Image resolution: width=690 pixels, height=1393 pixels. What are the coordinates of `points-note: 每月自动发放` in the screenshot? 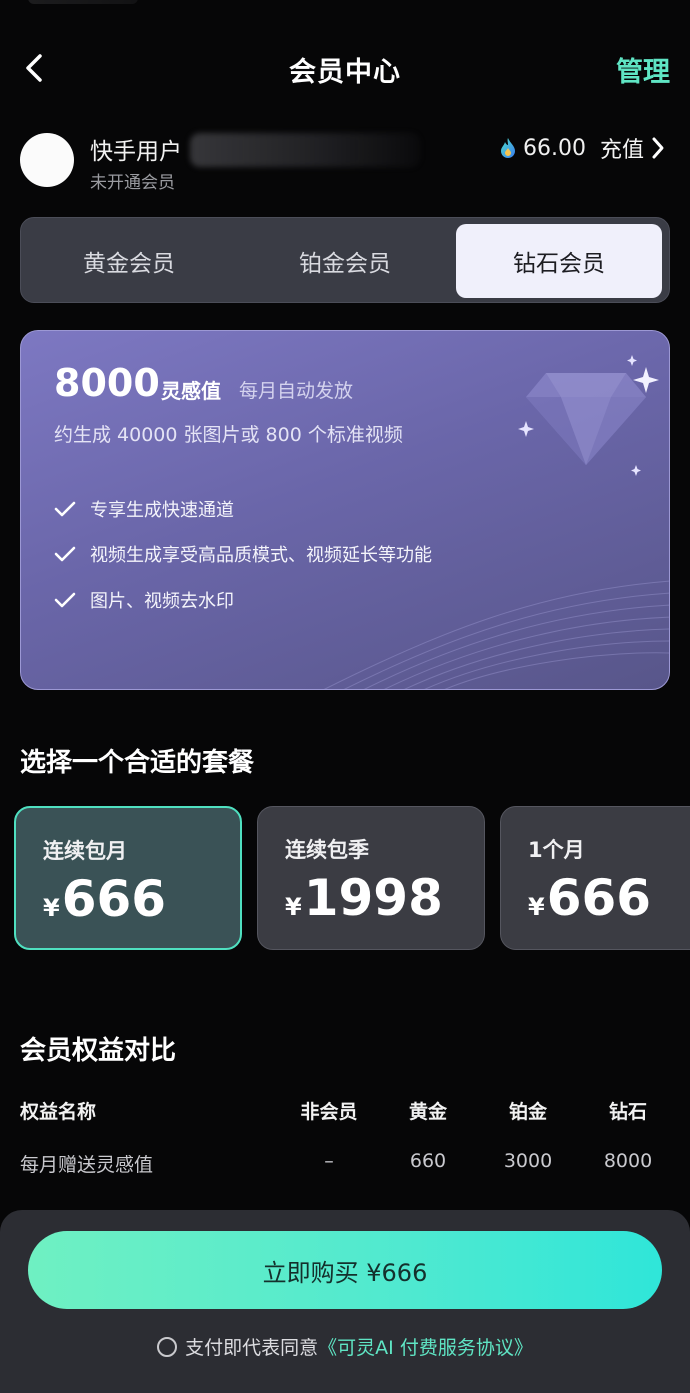 It's located at (296, 391).